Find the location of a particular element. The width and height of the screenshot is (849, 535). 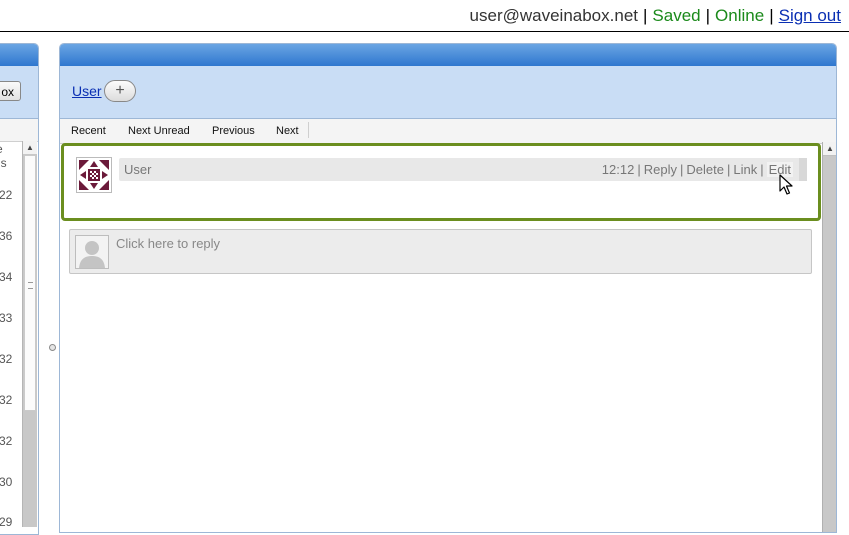

column-header-fragment: e is located at coordinates (7, 149).